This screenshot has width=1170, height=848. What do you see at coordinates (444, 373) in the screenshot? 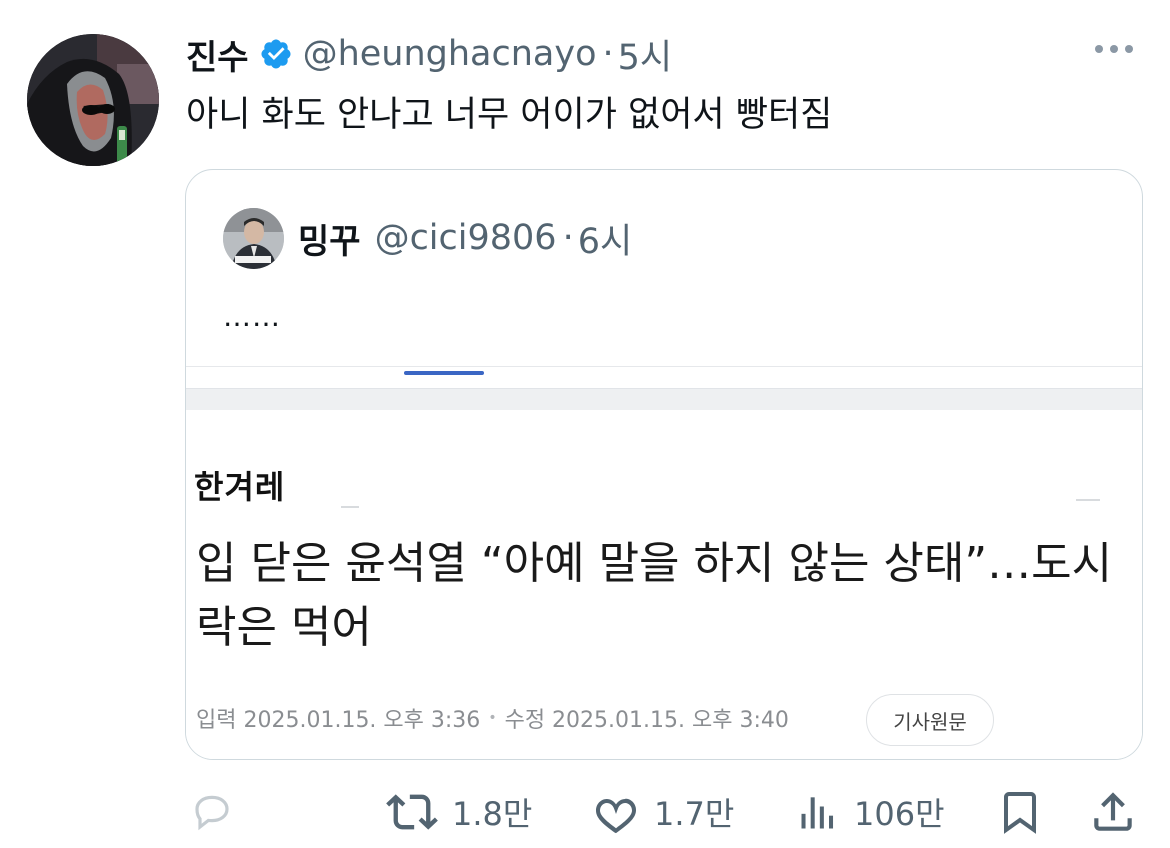
I see `article-tab-indicator` at bounding box center [444, 373].